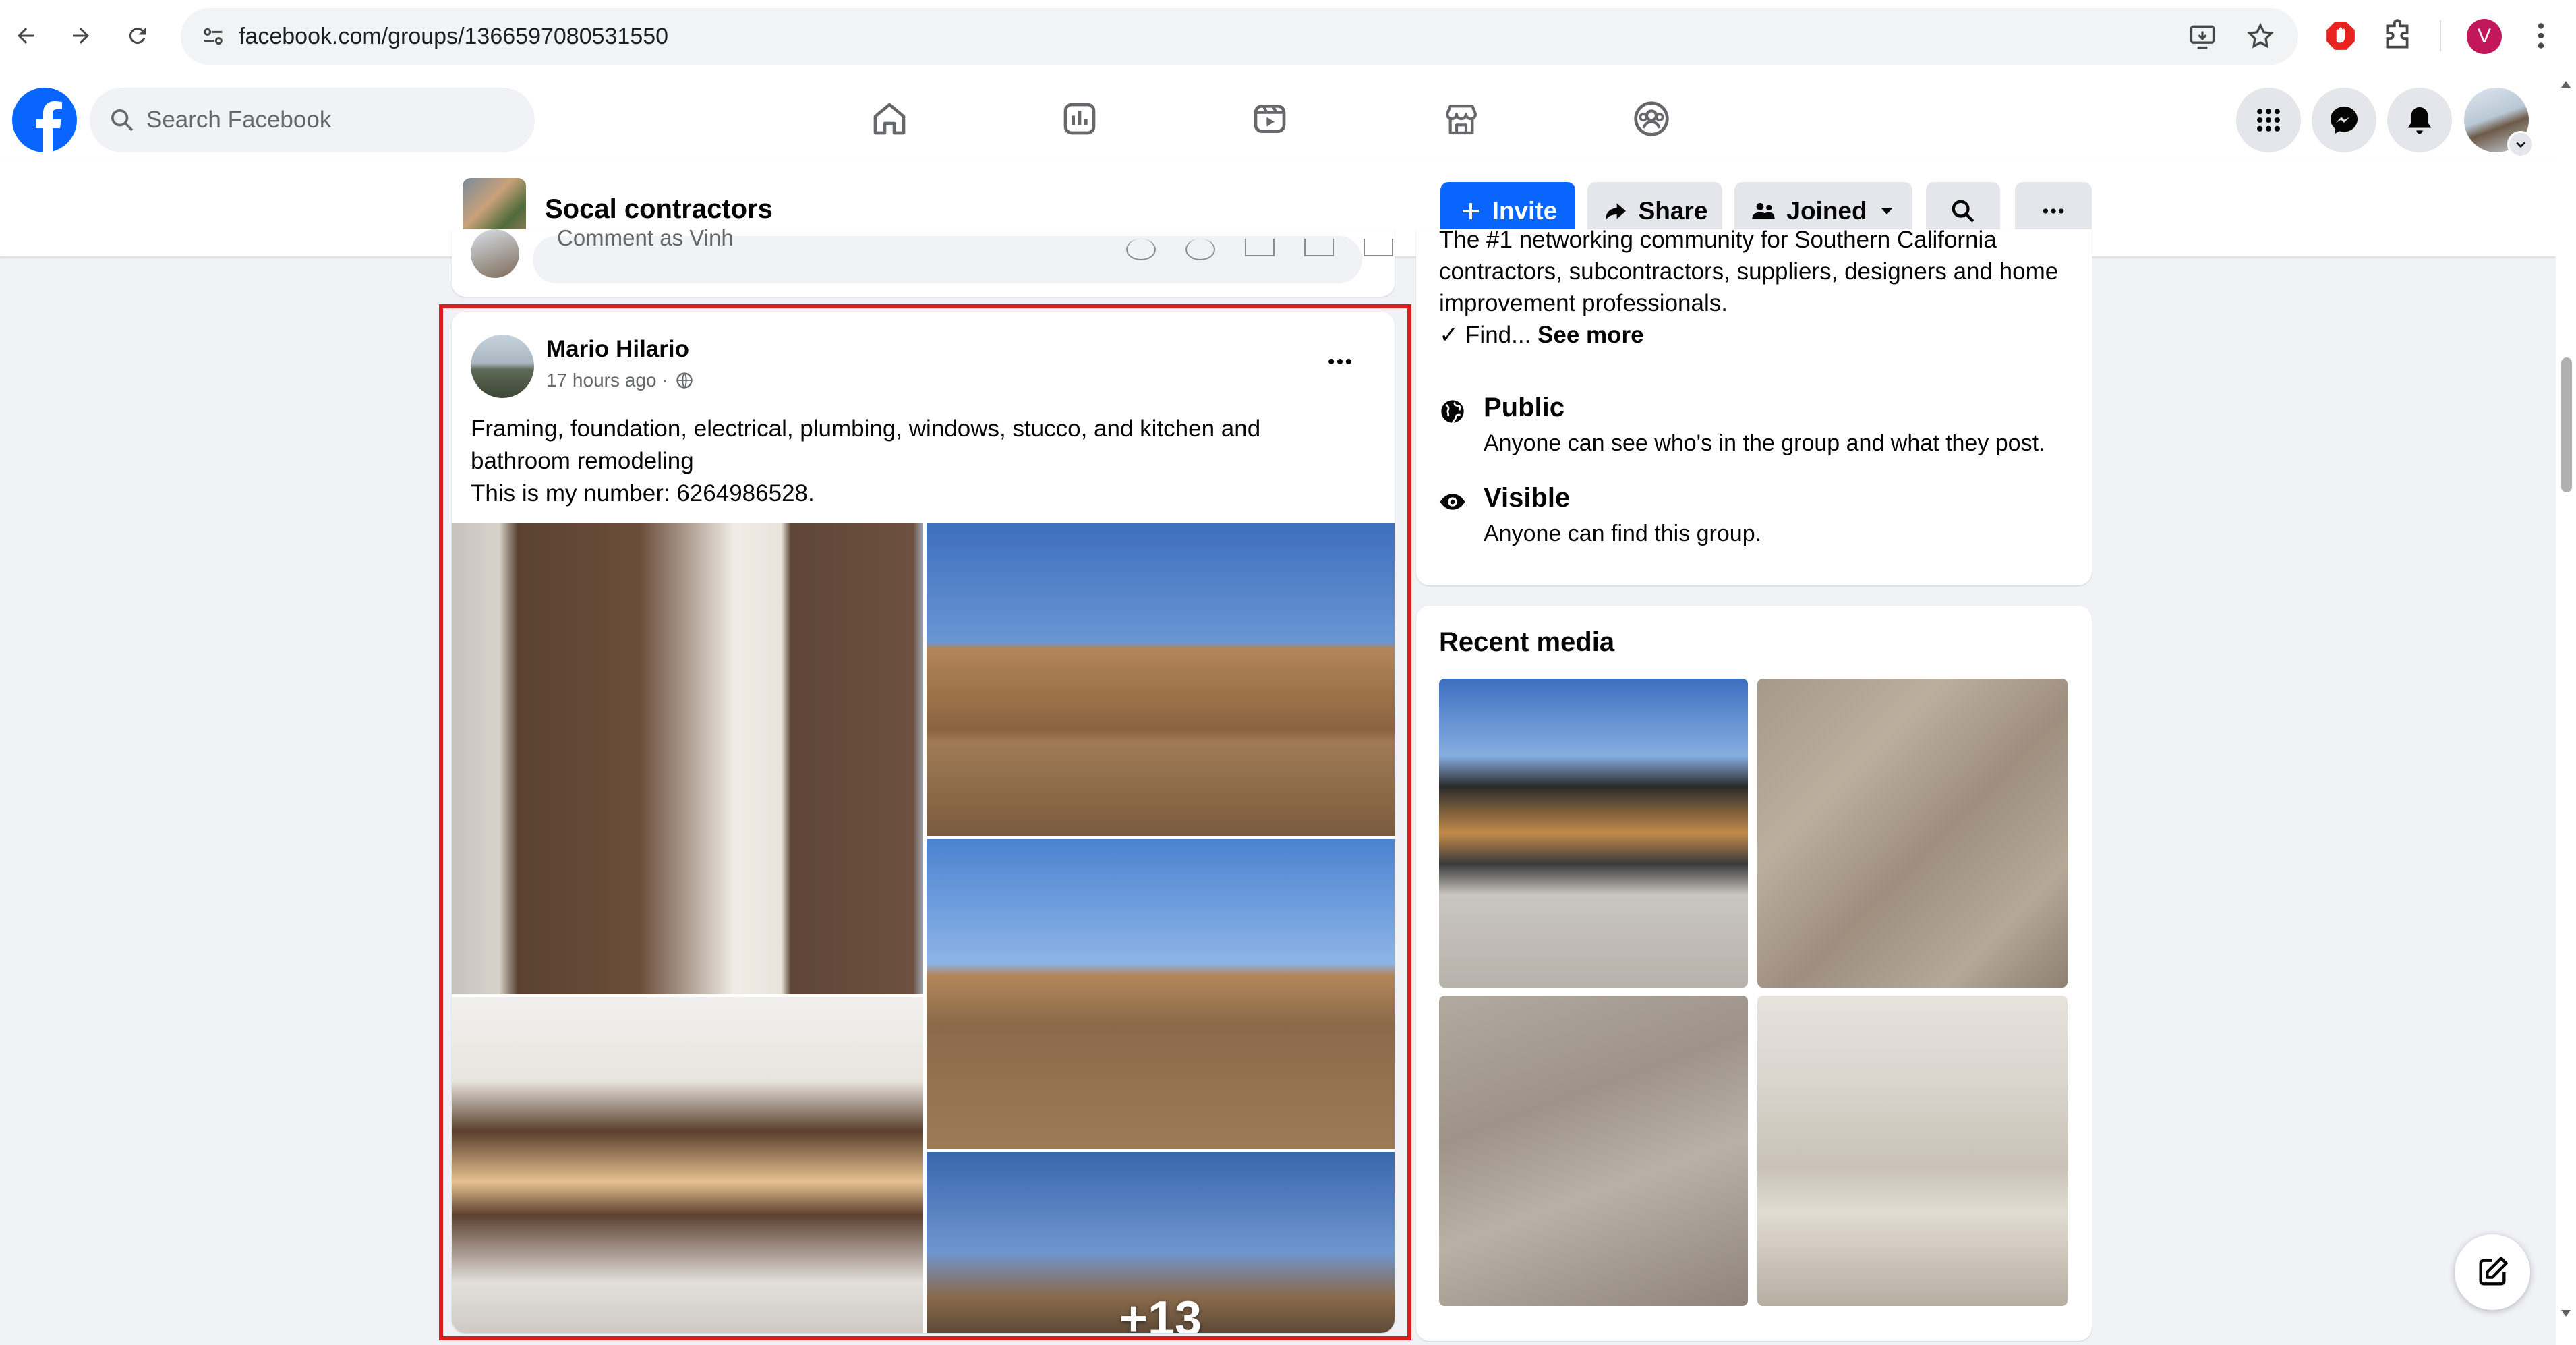 The image size is (2576, 1345). I want to click on home-icon, so click(889, 119).